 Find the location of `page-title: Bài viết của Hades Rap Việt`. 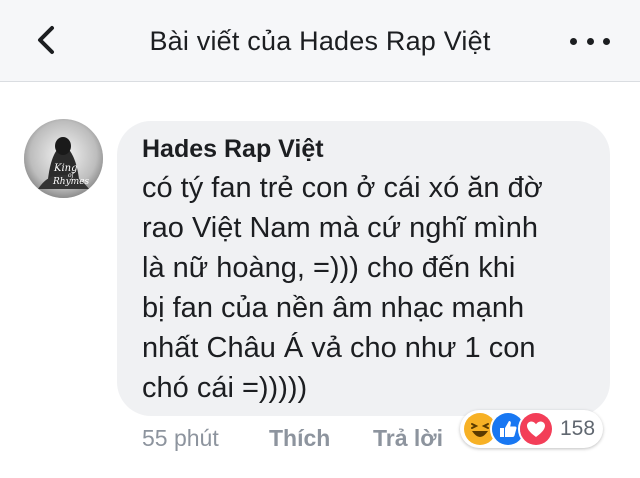

page-title: Bài viết của Hades Rap Việt is located at coordinates (320, 41).